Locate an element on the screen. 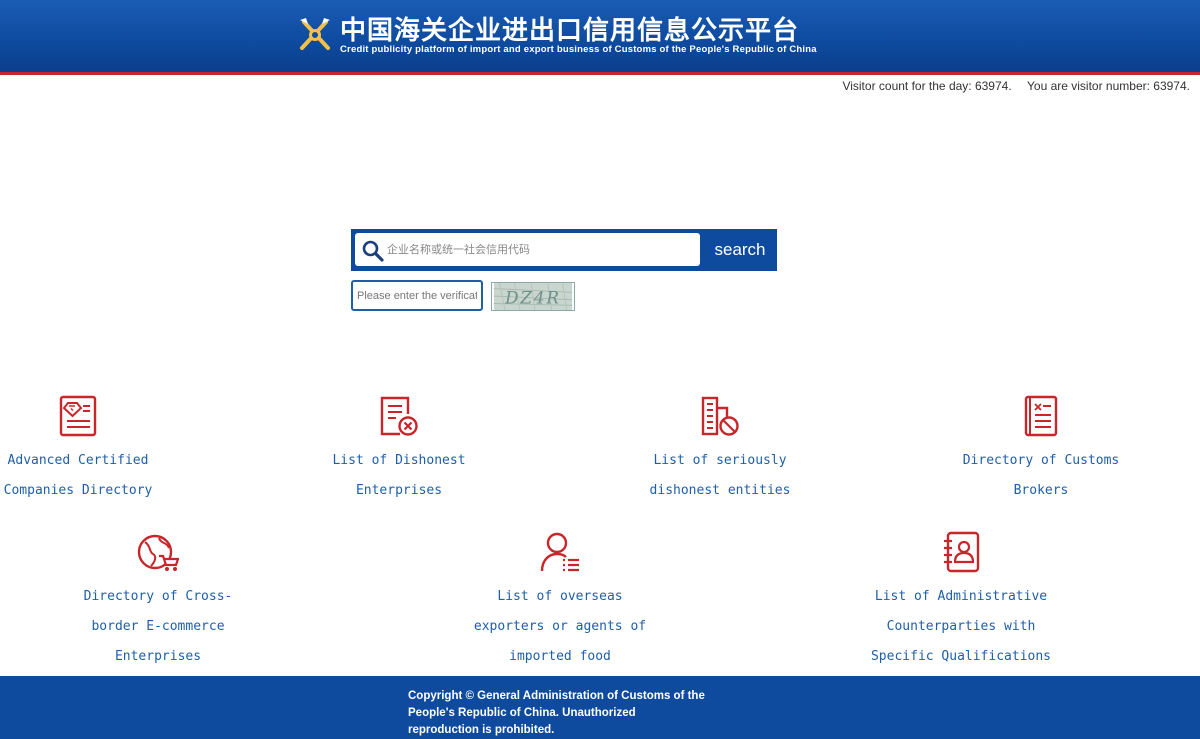 This screenshot has height=739, width=1200. contact-book-icon is located at coordinates (962, 552).